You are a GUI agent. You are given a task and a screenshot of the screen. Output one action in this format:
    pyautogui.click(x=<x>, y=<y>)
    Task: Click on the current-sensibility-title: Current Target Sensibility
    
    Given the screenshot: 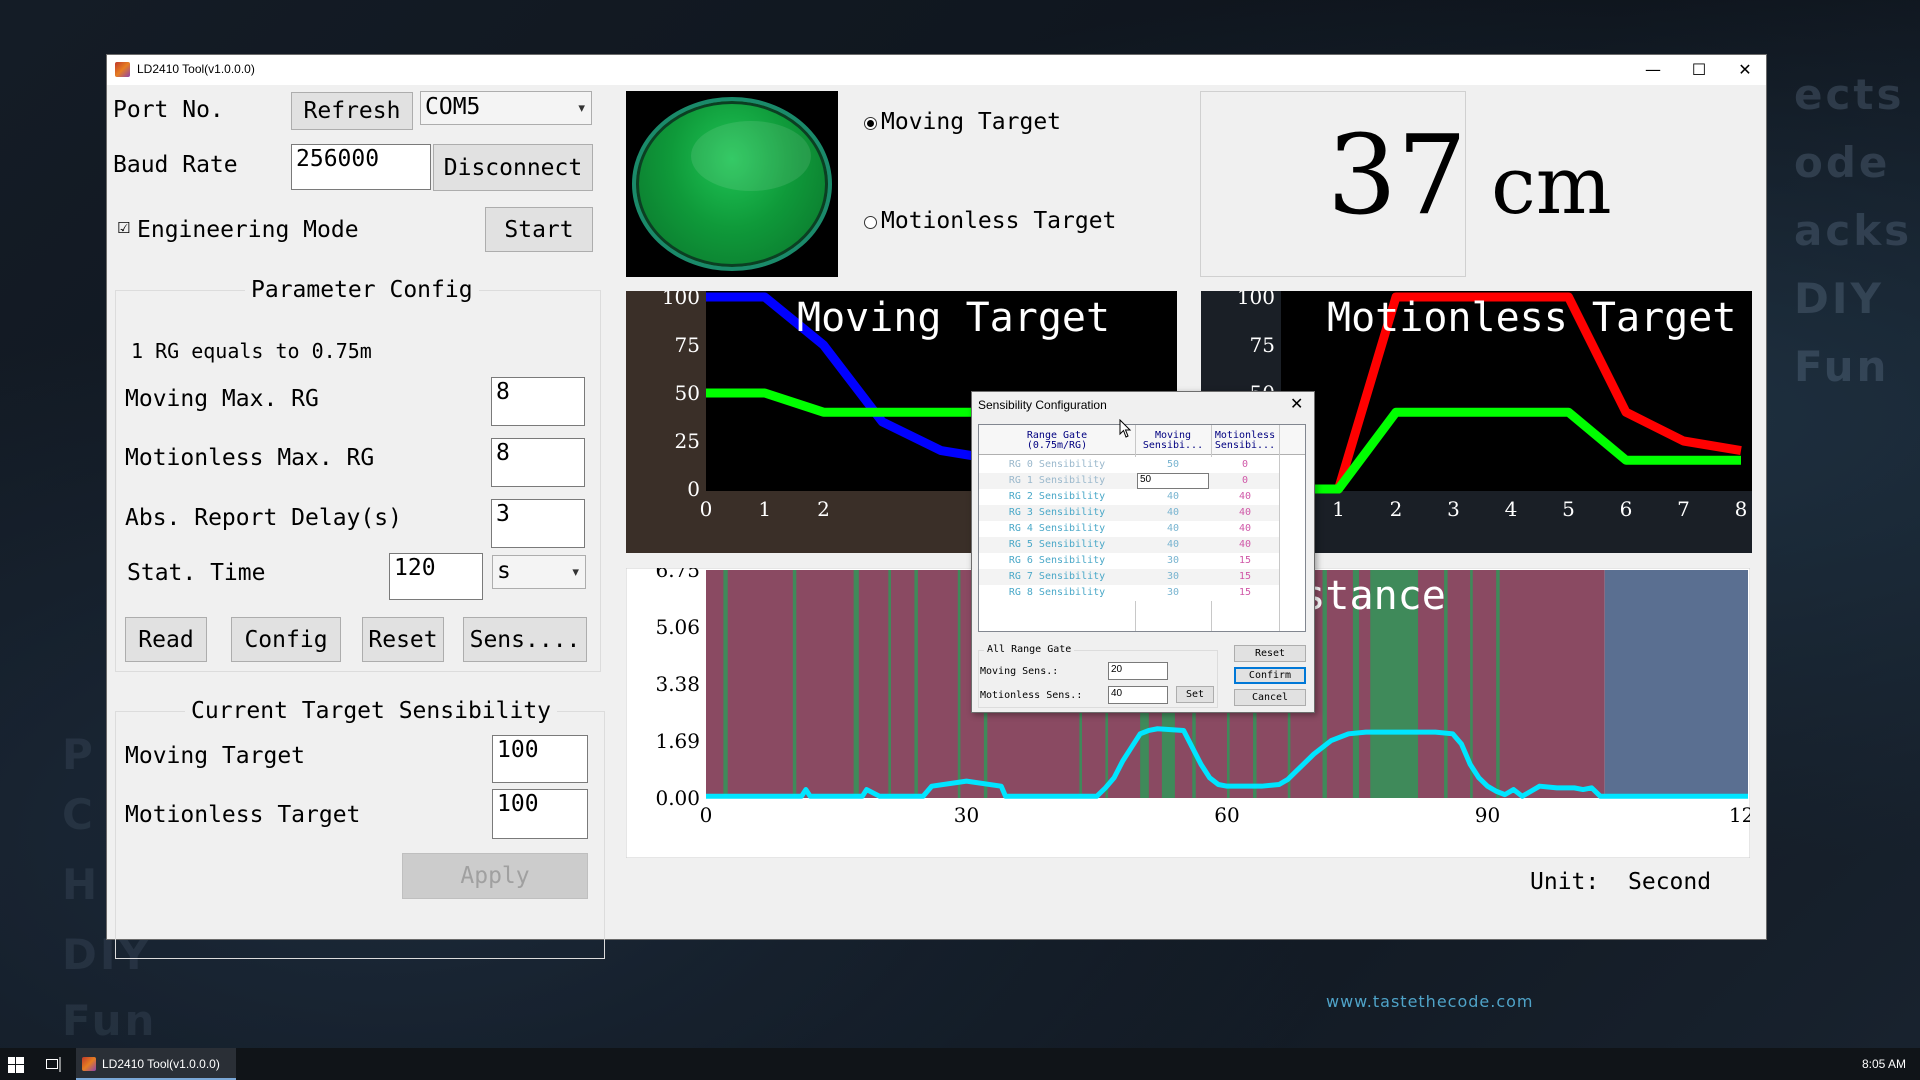 What is the action you would take?
    pyautogui.click(x=371, y=711)
    